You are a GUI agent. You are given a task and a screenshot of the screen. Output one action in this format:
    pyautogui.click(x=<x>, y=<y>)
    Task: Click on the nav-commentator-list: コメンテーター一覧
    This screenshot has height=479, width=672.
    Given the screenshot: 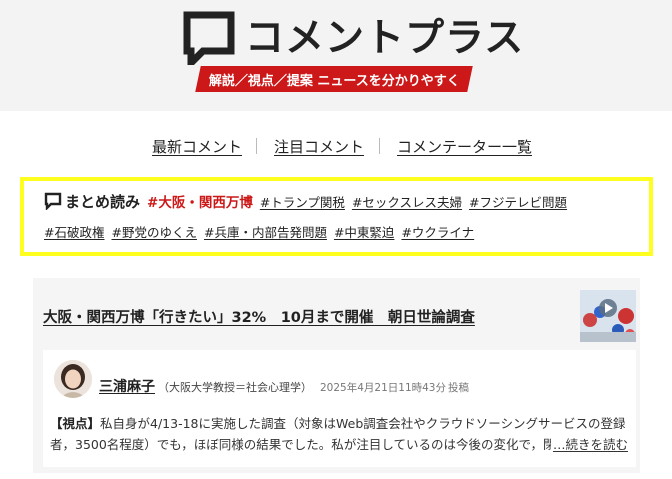 What is the action you would take?
    pyautogui.click(x=464, y=146)
    